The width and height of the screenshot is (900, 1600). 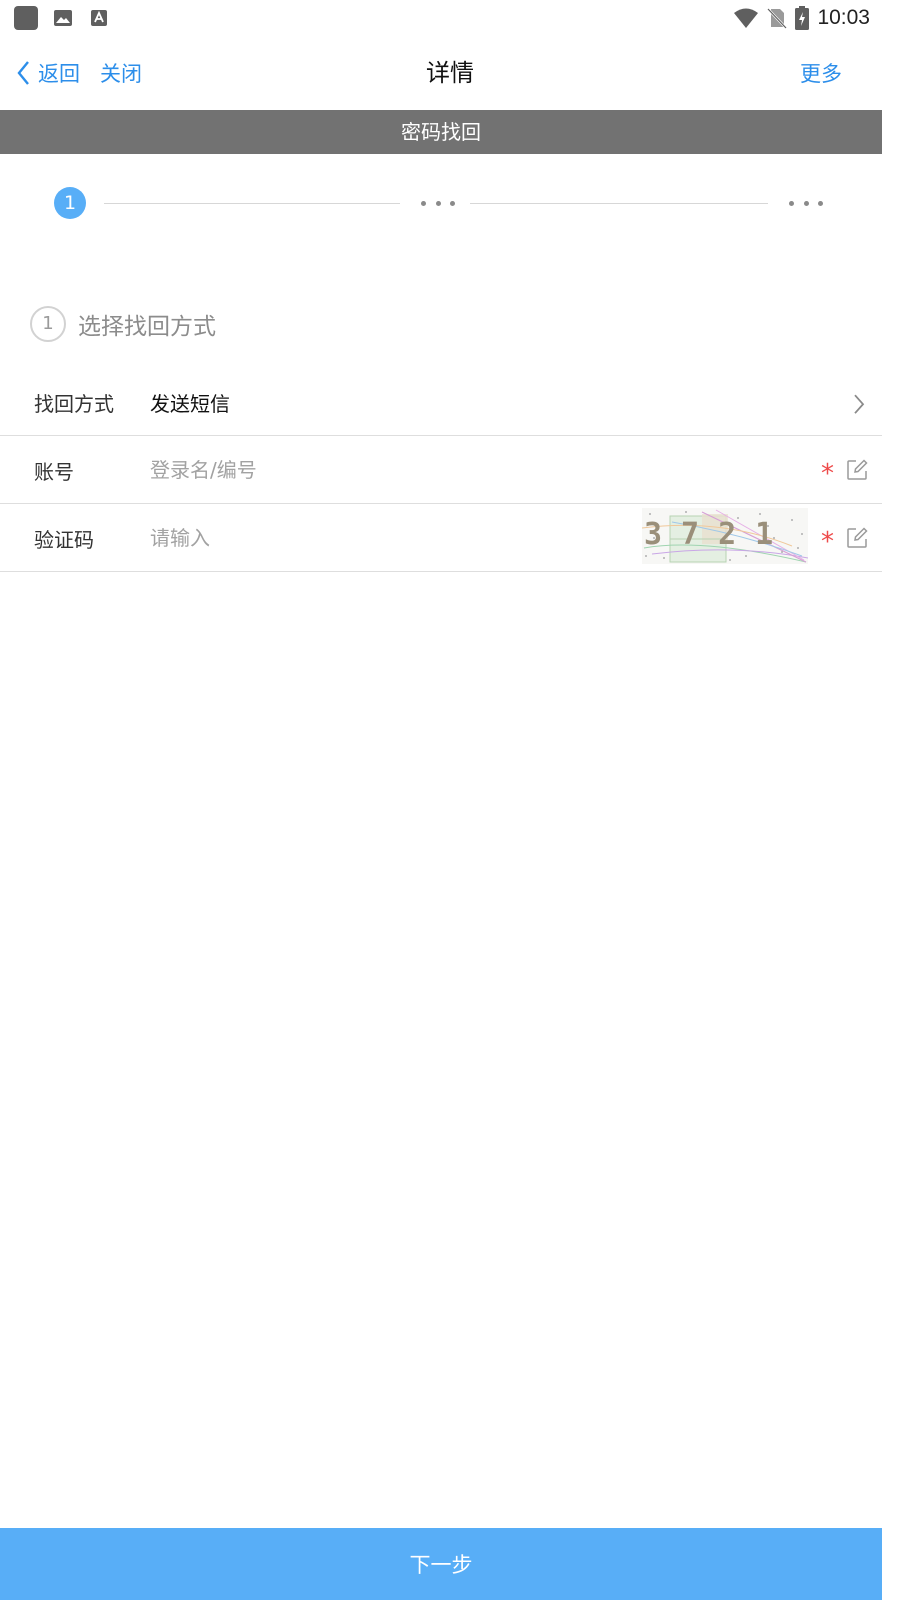 What do you see at coordinates (438, 203) in the screenshot?
I see `step-2-indicator` at bounding box center [438, 203].